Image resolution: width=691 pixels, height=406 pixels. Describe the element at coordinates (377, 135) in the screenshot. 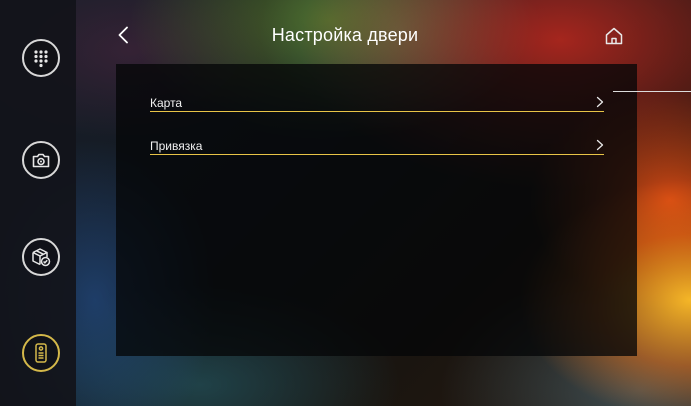

I see `menu-item-binding: Привязка` at that location.